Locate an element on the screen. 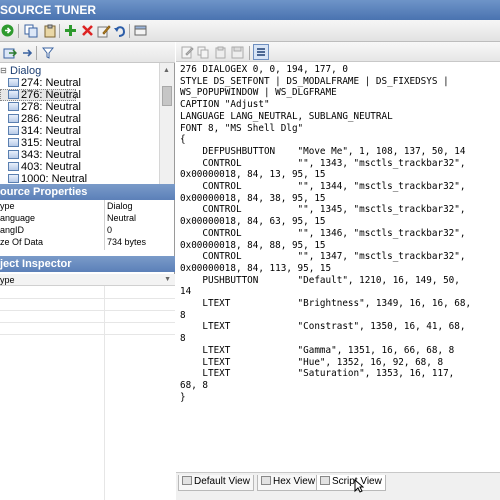  script-line: CONTROL "", 1346, "msctls_trackbar32", is located at coordinates (323, 233).